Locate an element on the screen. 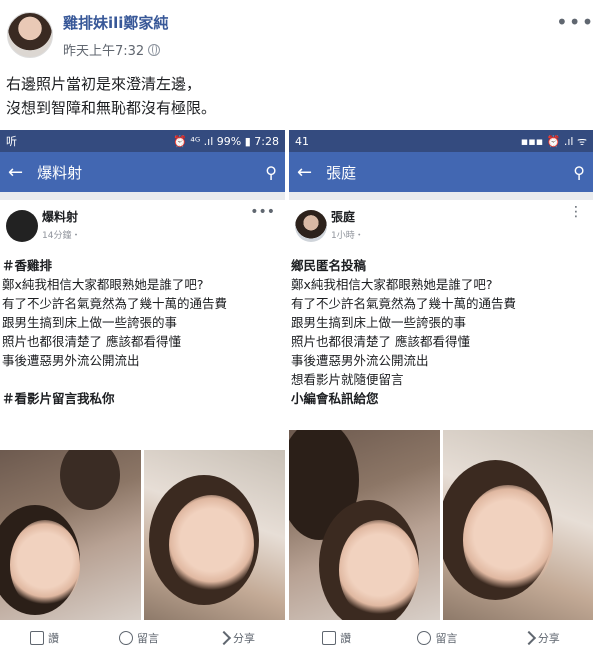 The image size is (593, 657). nav-title: 張庭 is located at coordinates (341, 172).